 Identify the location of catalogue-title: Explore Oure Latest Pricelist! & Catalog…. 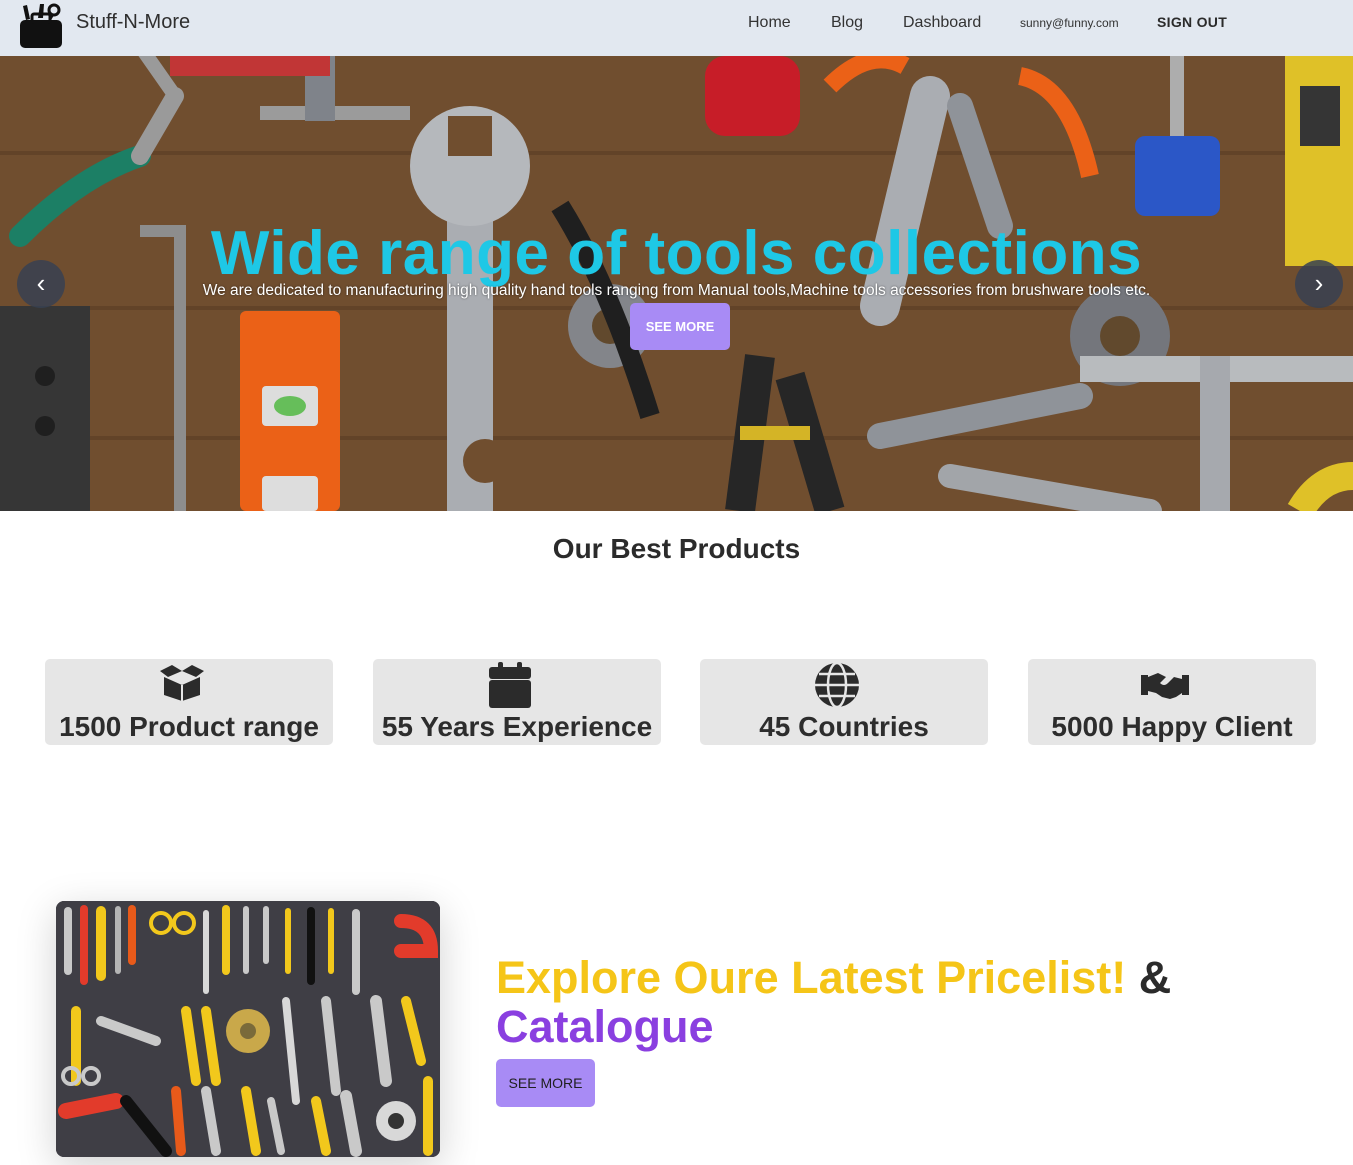
(896, 1002).